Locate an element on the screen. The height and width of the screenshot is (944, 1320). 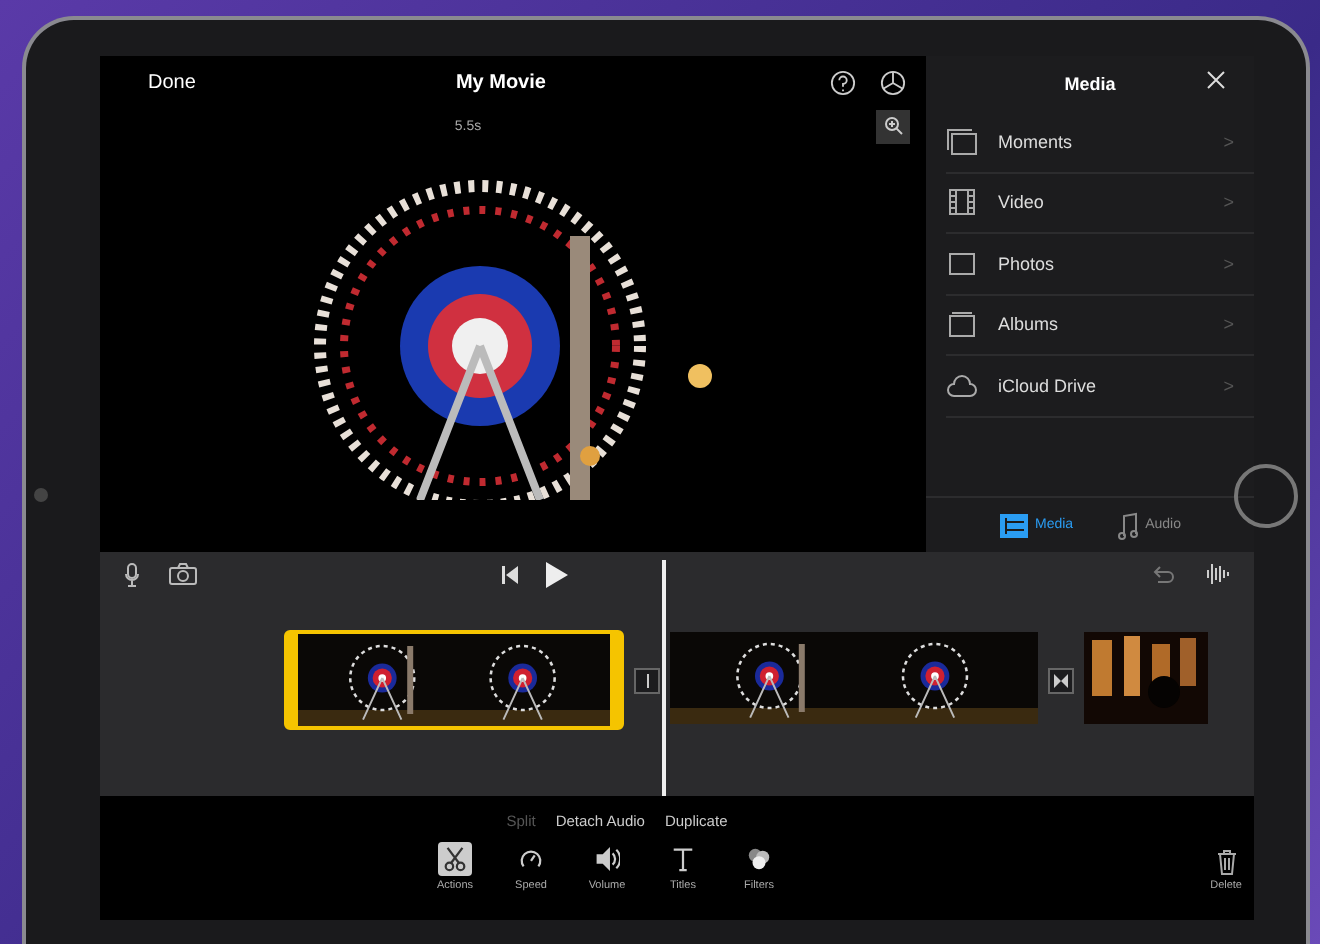
zoom-in-icon is located at coordinates (893, 126).